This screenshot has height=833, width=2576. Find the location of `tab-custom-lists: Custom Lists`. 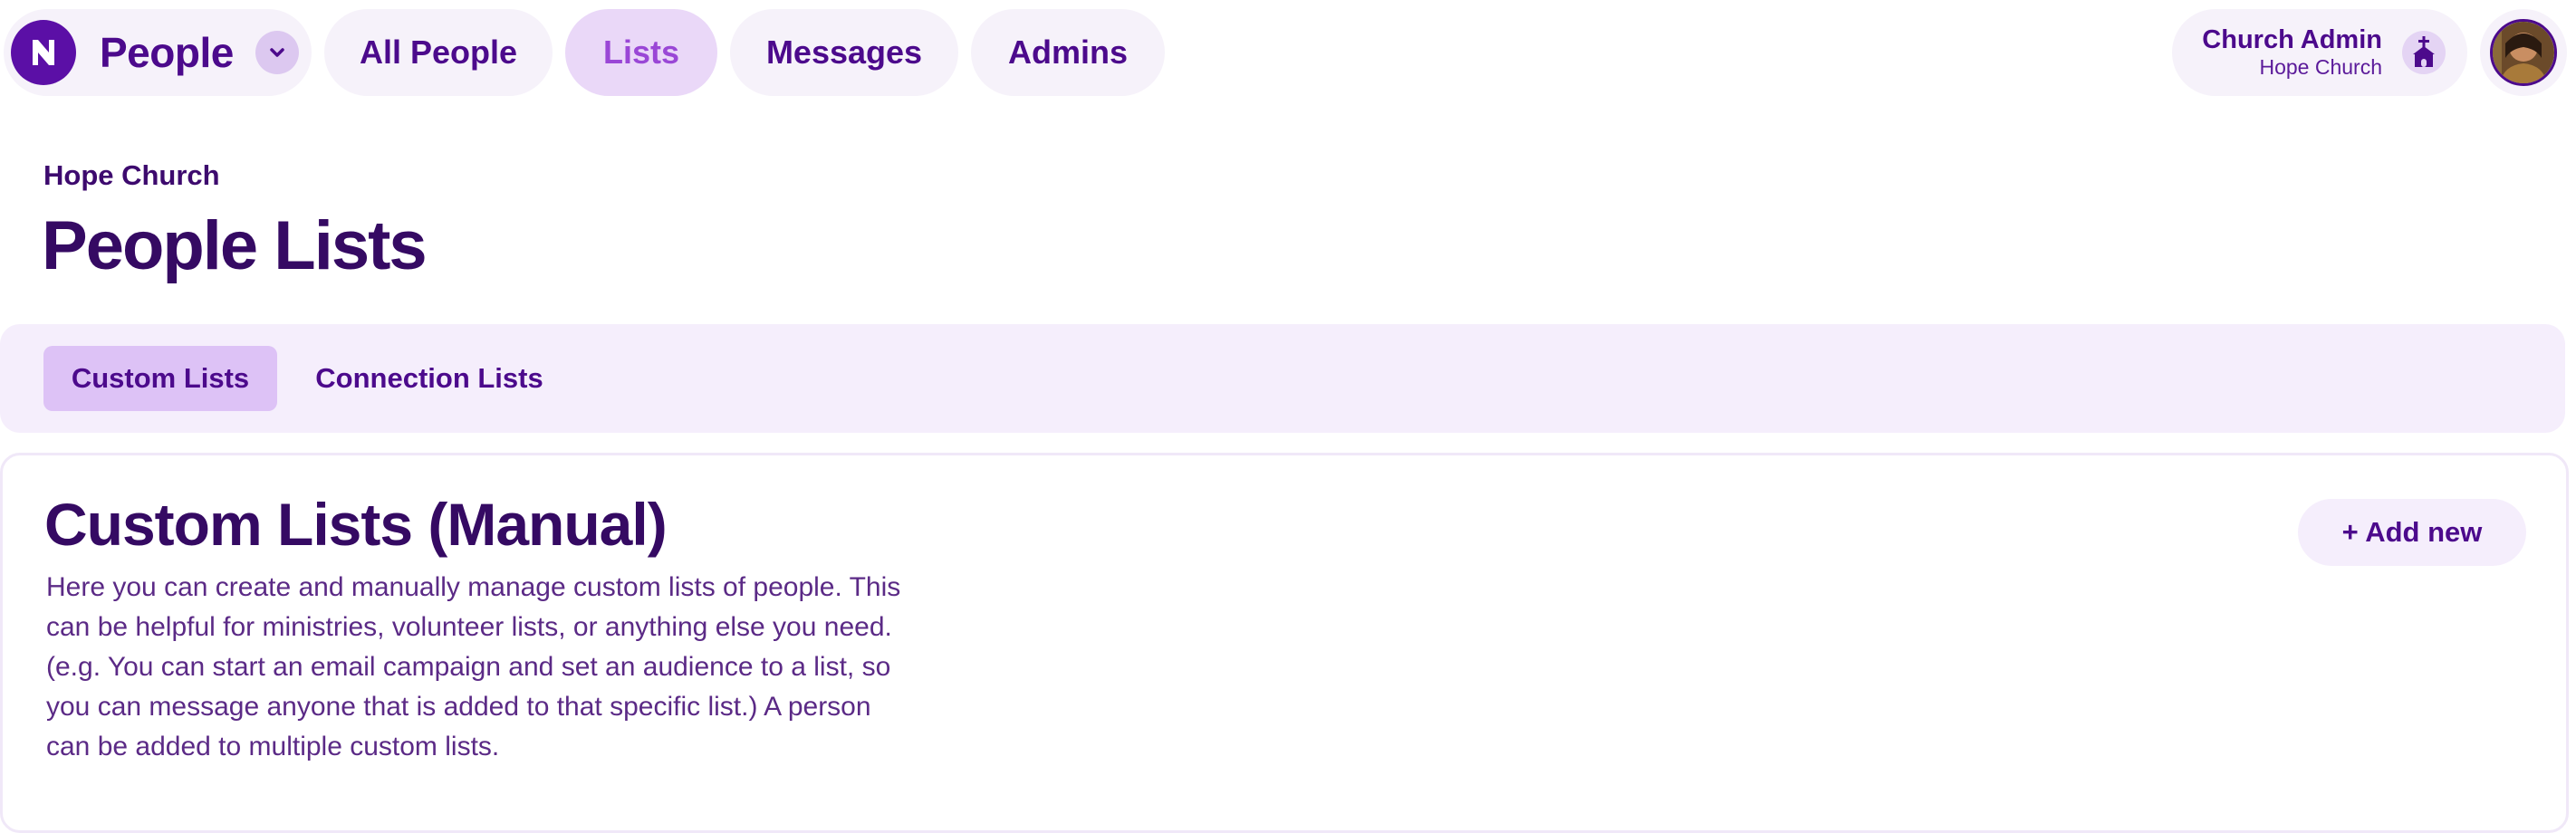

tab-custom-lists: Custom Lists is located at coordinates (160, 378).